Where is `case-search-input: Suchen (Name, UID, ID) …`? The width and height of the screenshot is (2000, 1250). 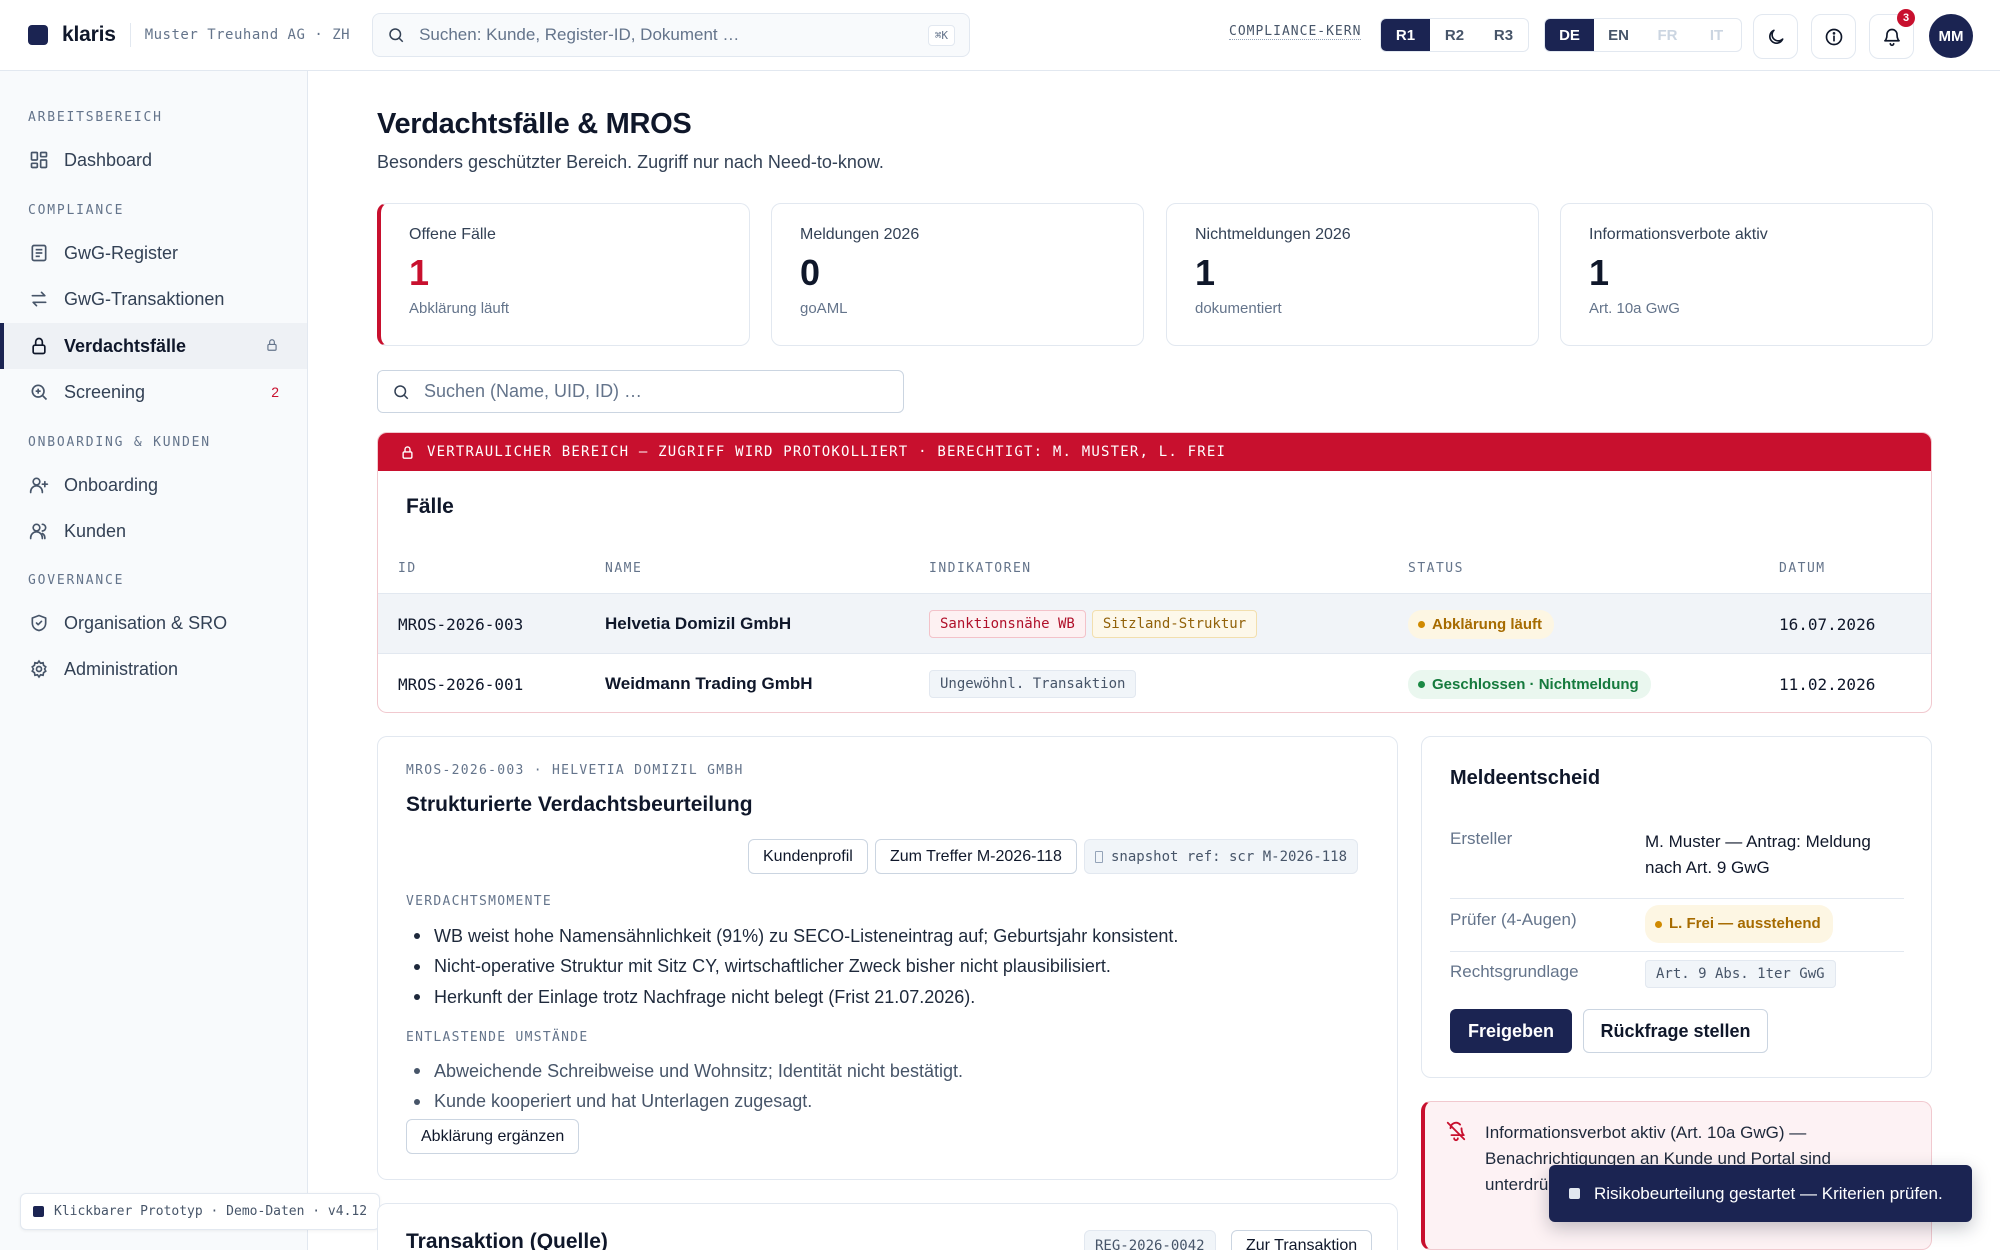
case-search-input: Suchen (Name, UID, ID) … is located at coordinates (640, 391).